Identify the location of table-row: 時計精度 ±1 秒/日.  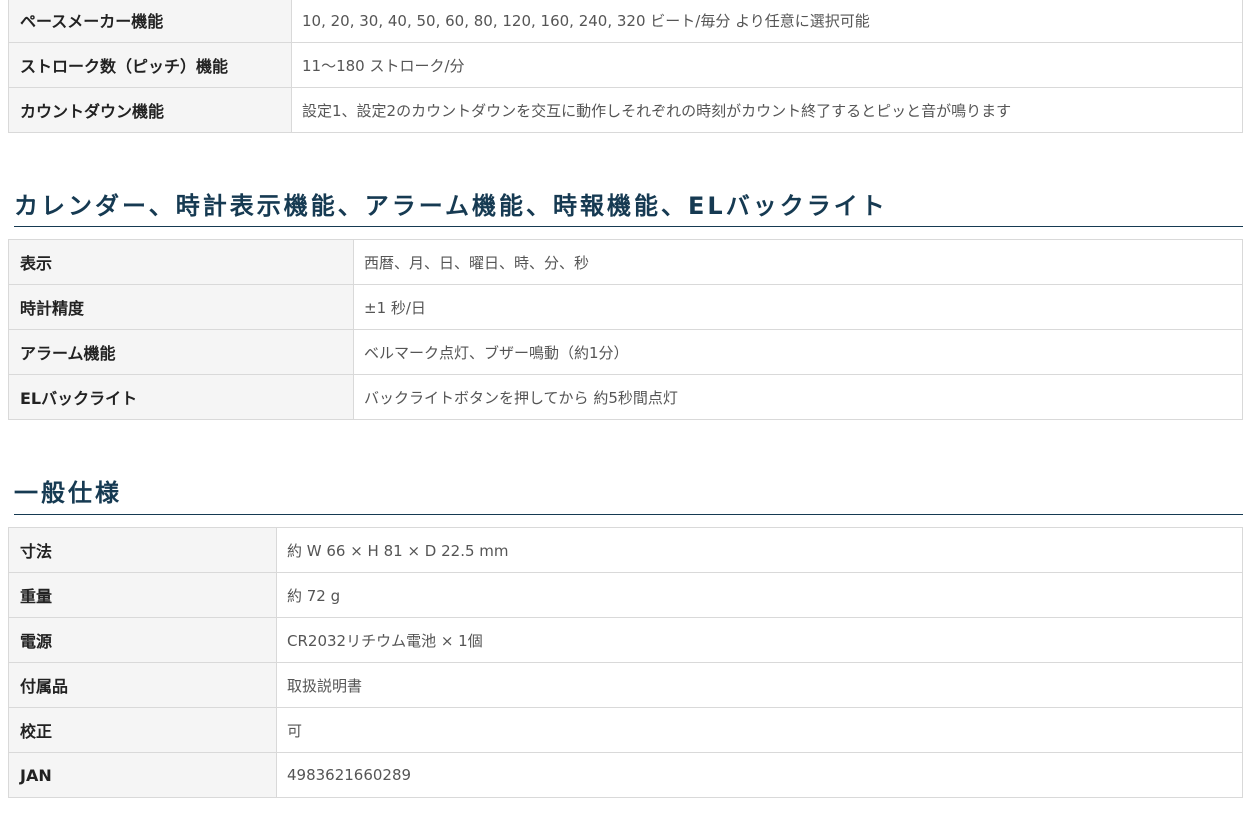
(625, 307).